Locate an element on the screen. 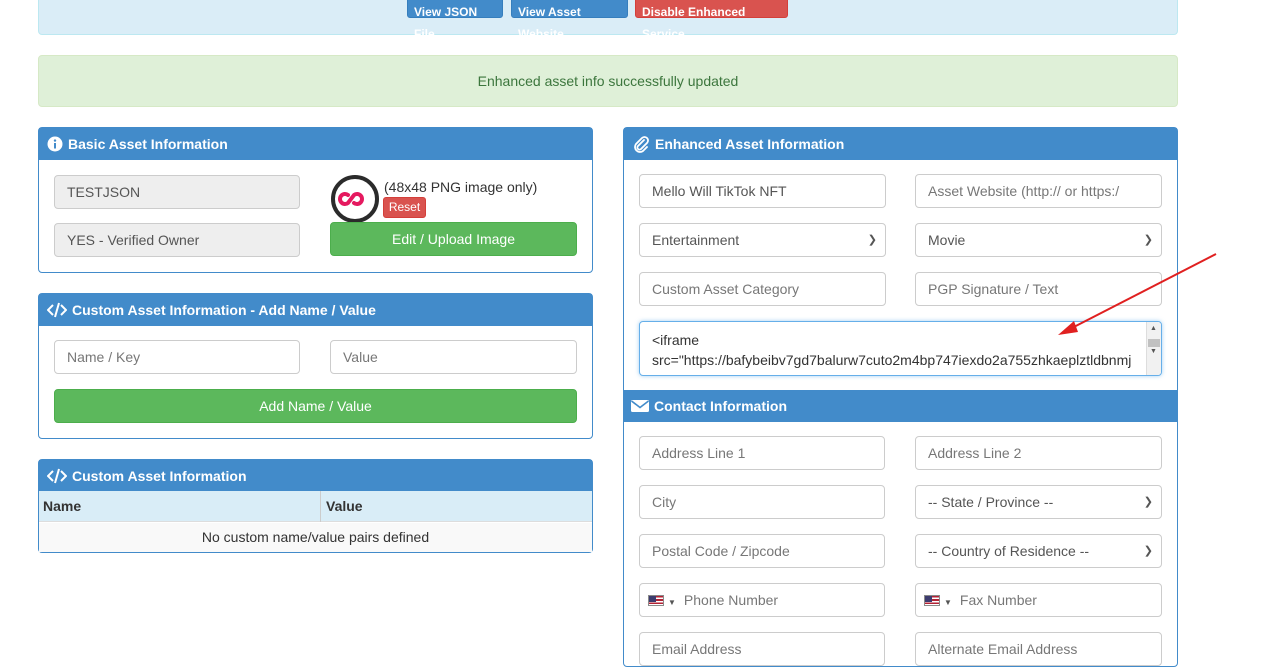  phone-number-input: ▼ Phone Number is located at coordinates (762, 600).